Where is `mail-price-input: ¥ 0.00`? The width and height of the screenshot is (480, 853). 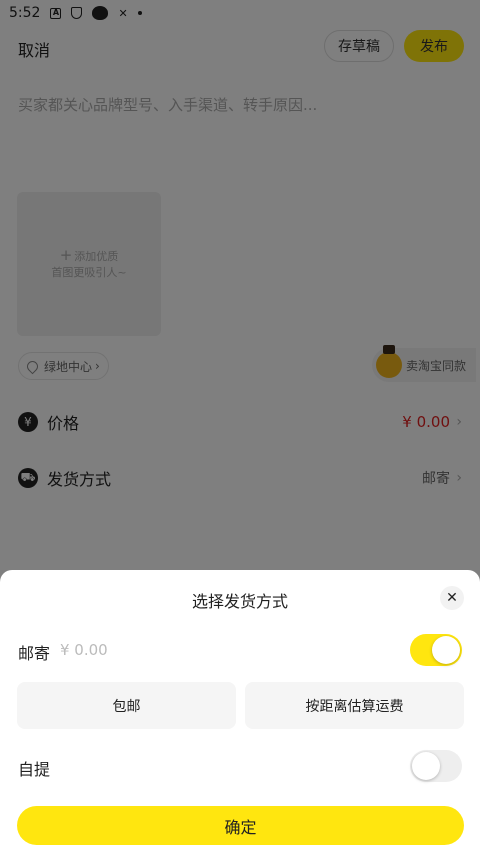
mail-price-input: ¥ 0.00 is located at coordinates (84, 650).